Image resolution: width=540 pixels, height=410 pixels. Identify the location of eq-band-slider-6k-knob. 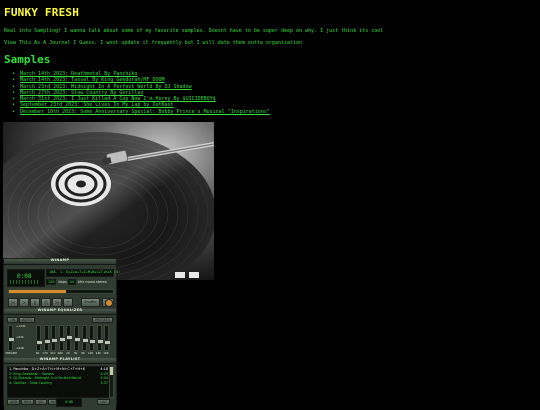
(85, 340).